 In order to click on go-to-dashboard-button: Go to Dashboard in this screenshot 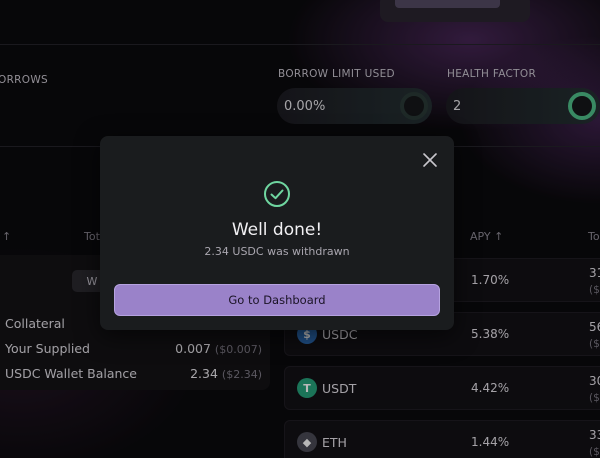, I will do `click(277, 300)`.